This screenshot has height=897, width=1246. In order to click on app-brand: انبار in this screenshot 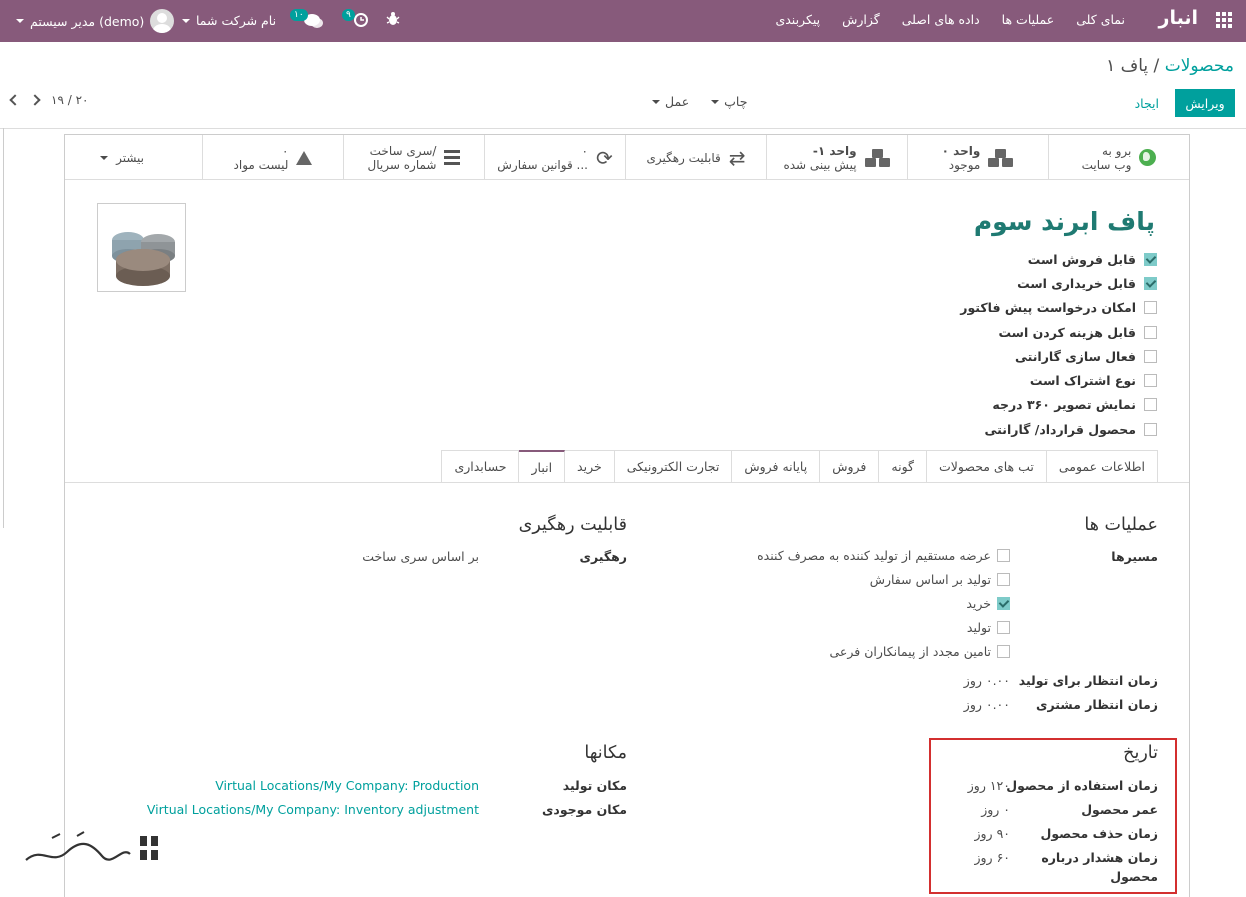, I will do `click(1178, 18)`.